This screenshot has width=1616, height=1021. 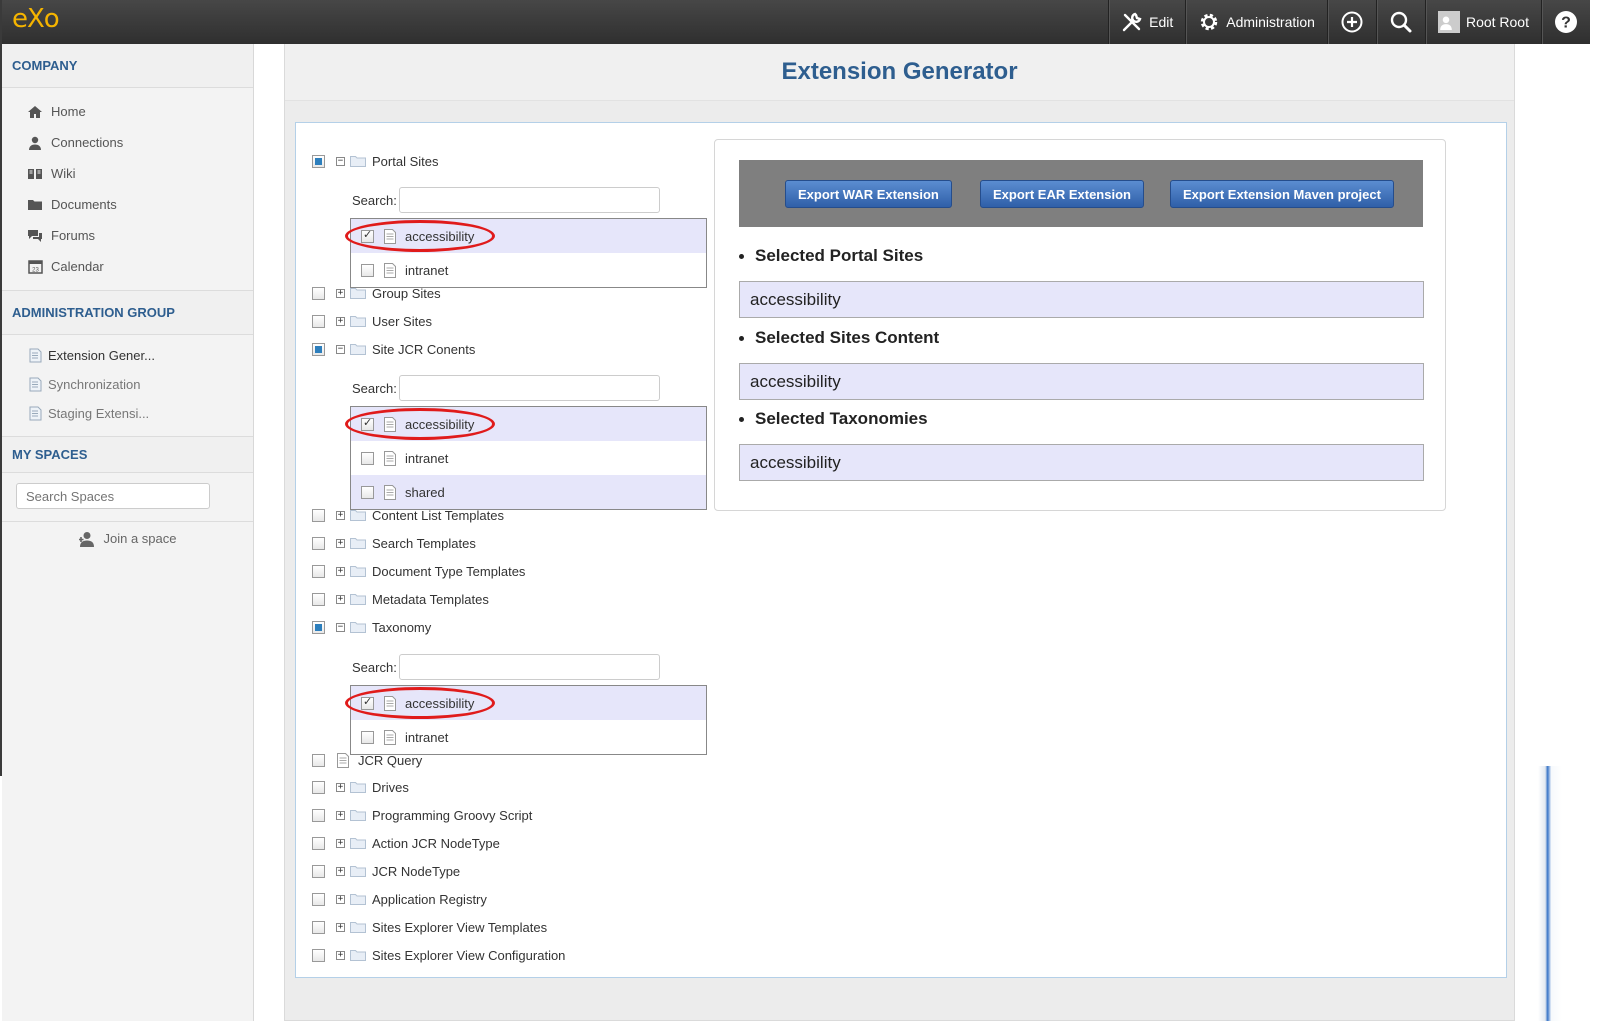 I want to click on page-icon, so click(x=35, y=413).